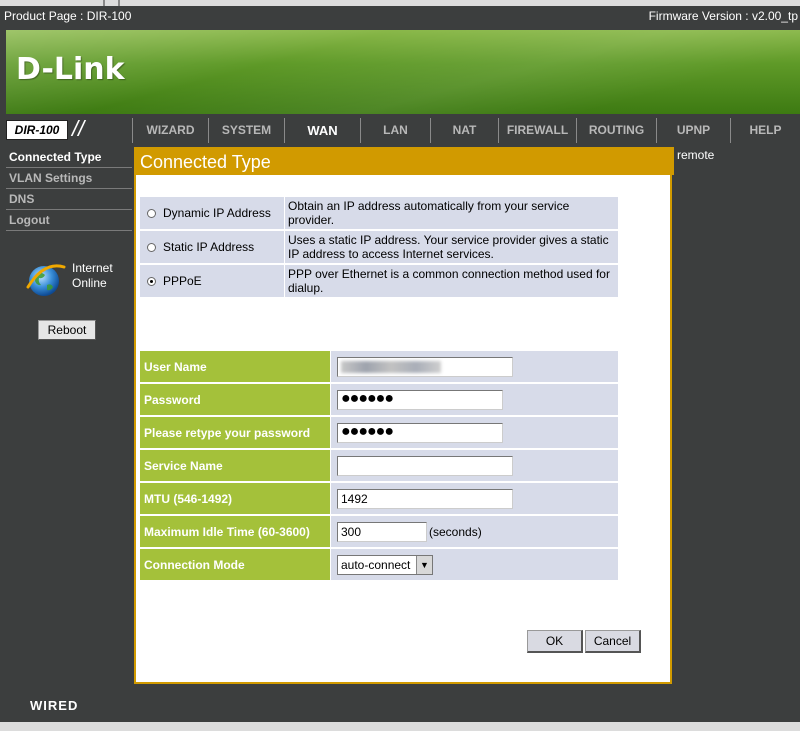 This screenshot has height=731, width=800. What do you see at coordinates (89, 283) in the screenshot?
I see `status-line-online: Online` at bounding box center [89, 283].